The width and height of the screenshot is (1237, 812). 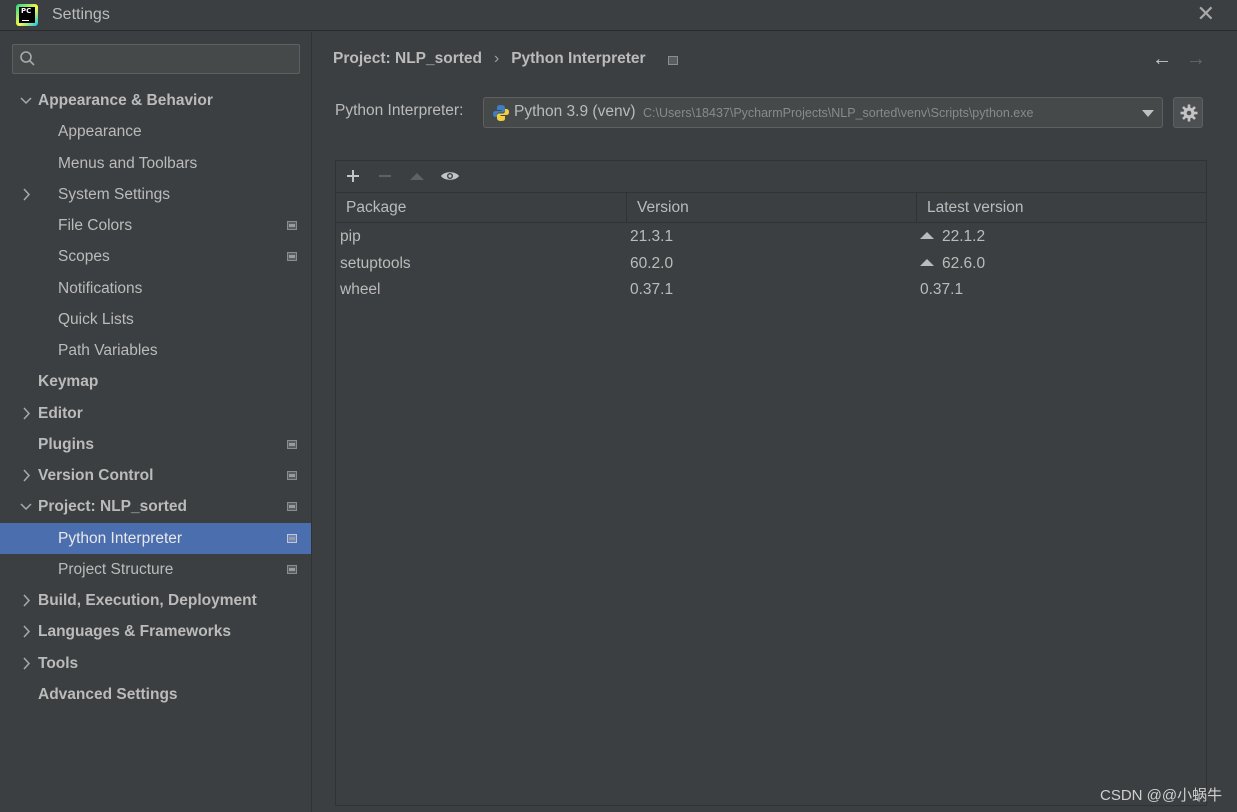 What do you see at coordinates (156, 59) in the screenshot?
I see `search-input` at bounding box center [156, 59].